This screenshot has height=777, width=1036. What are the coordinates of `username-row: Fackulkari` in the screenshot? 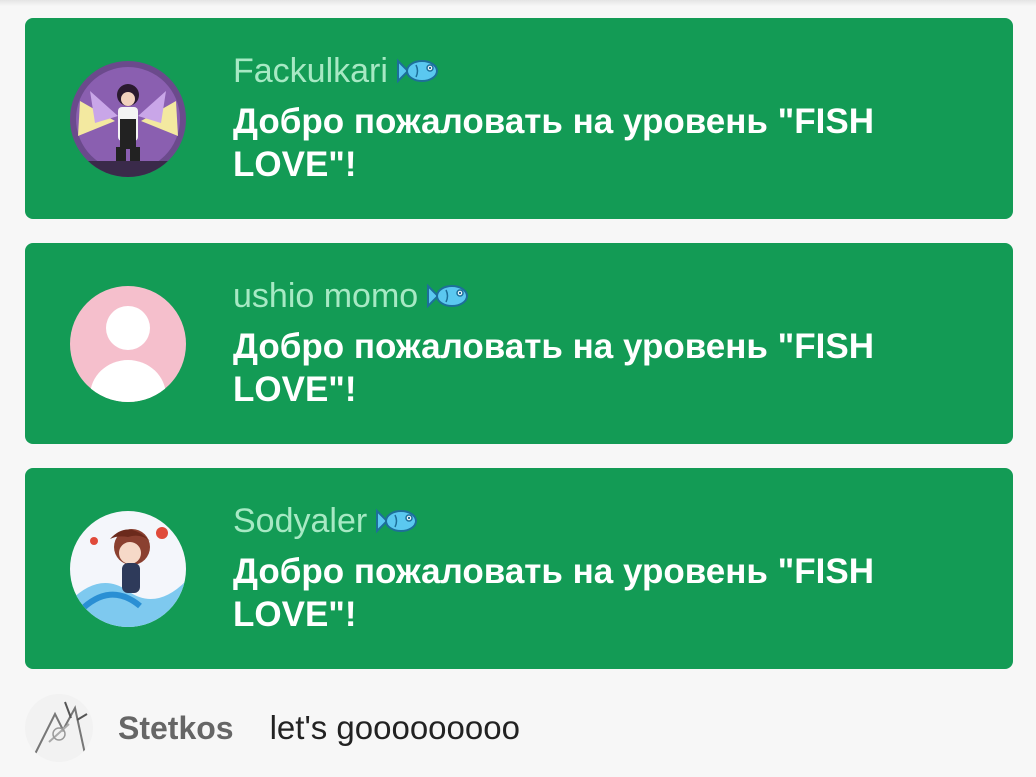 It's located at (593, 71).